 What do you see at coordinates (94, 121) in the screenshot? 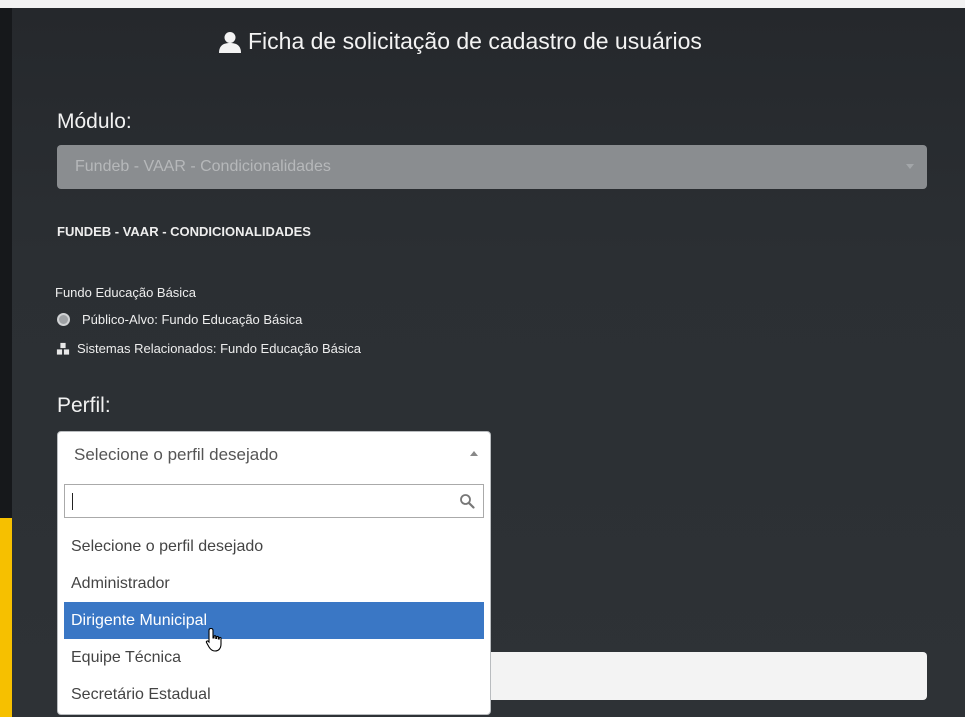
I see `module-label: Módulo:` at bounding box center [94, 121].